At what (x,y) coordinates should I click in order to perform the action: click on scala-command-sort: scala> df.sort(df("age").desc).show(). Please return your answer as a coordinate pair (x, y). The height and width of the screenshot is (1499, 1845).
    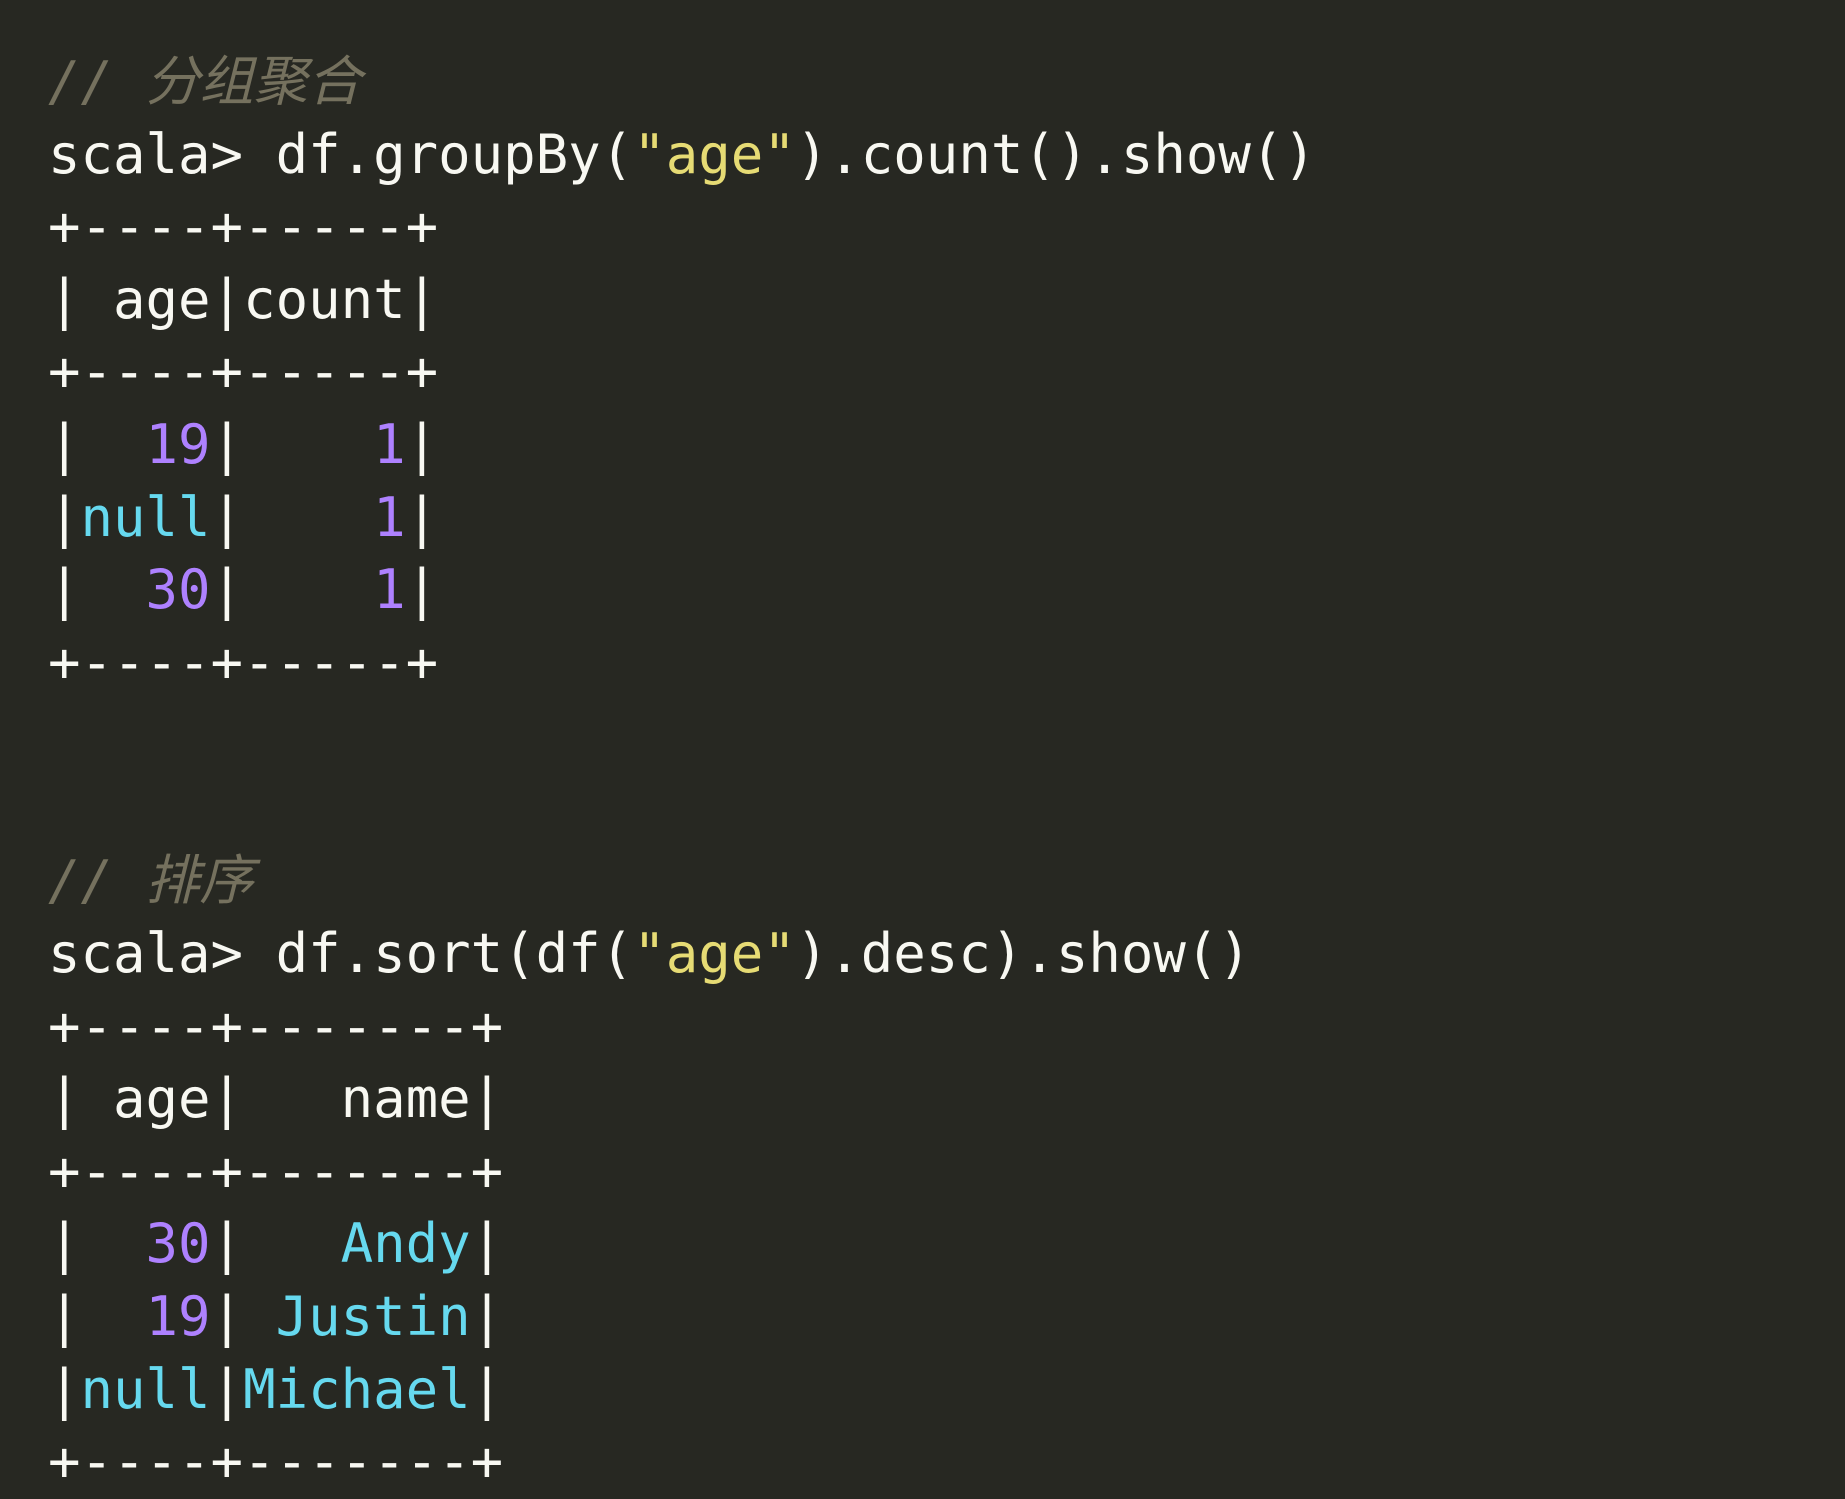
    Looking at the image, I should click on (682, 954).